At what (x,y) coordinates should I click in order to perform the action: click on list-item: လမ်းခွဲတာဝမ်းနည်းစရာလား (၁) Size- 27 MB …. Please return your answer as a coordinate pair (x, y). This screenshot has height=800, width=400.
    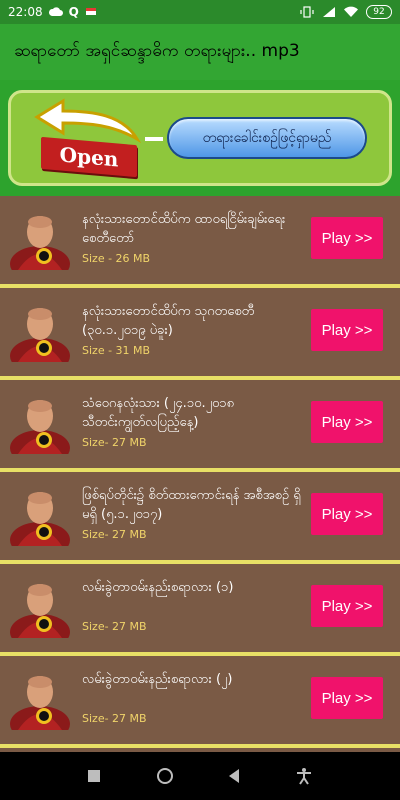
    Looking at the image, I should click on (200, 610).